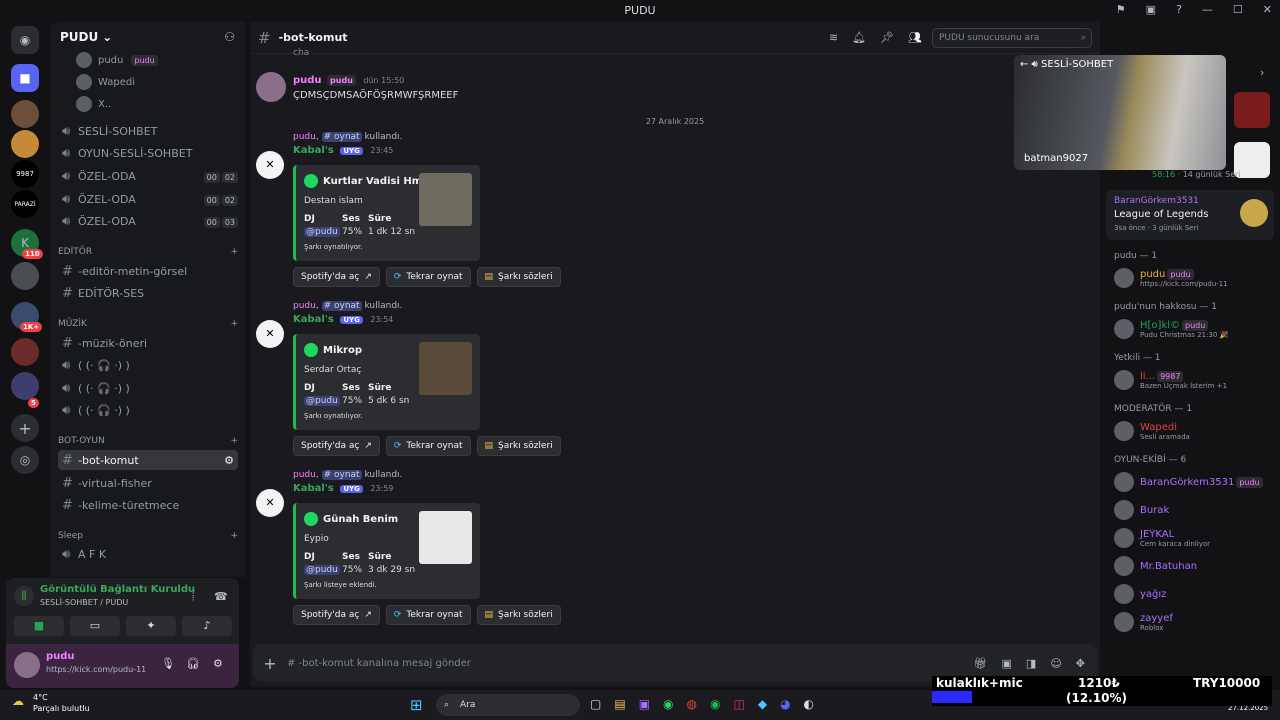  Describe the element at coordinates (1155, 566) in the screenshot. I see `member-item: Mr.Batuhan` at that location.